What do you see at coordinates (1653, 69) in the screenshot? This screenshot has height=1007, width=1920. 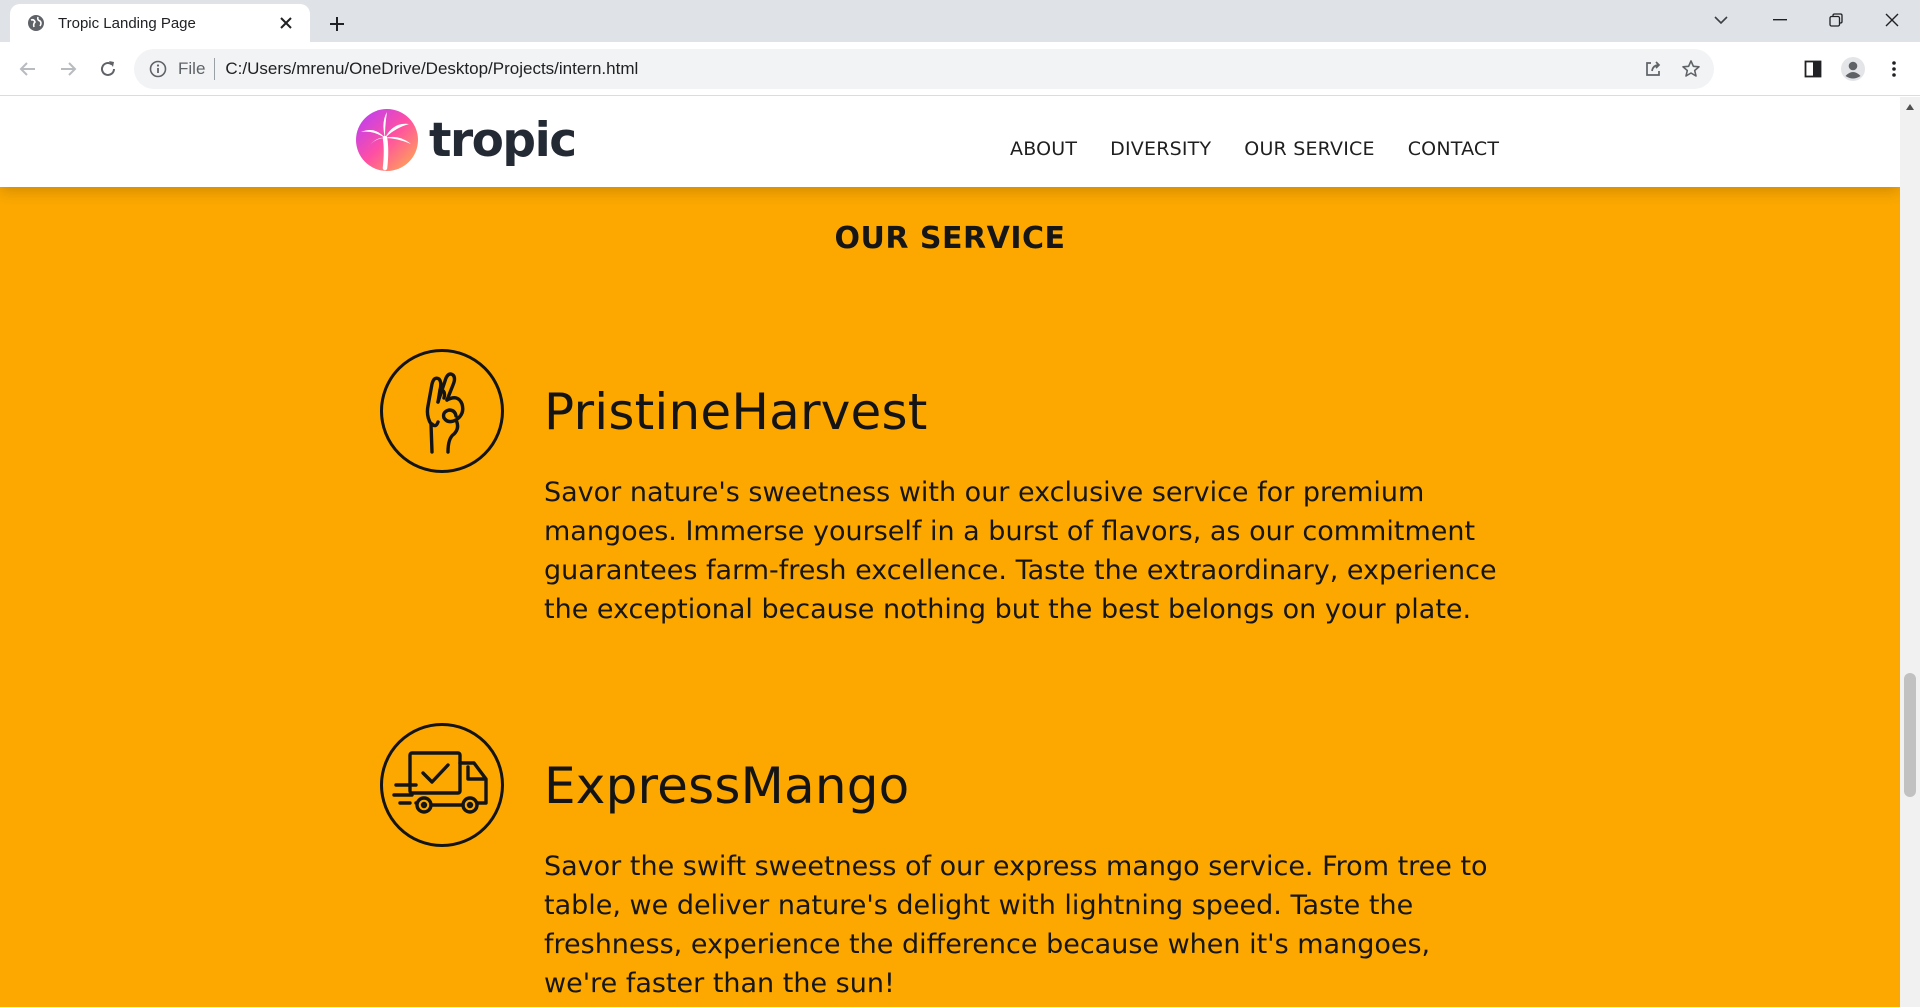 I see `share-icon` at bounding box center [1653, 69].